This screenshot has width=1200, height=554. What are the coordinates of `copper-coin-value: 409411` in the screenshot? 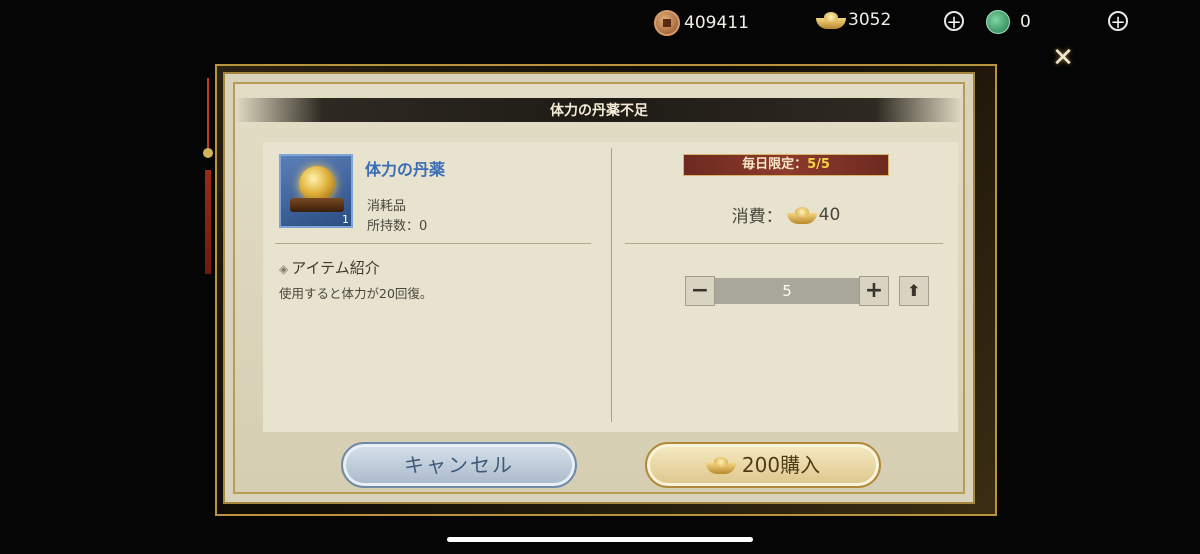 It's located at (716, 23).